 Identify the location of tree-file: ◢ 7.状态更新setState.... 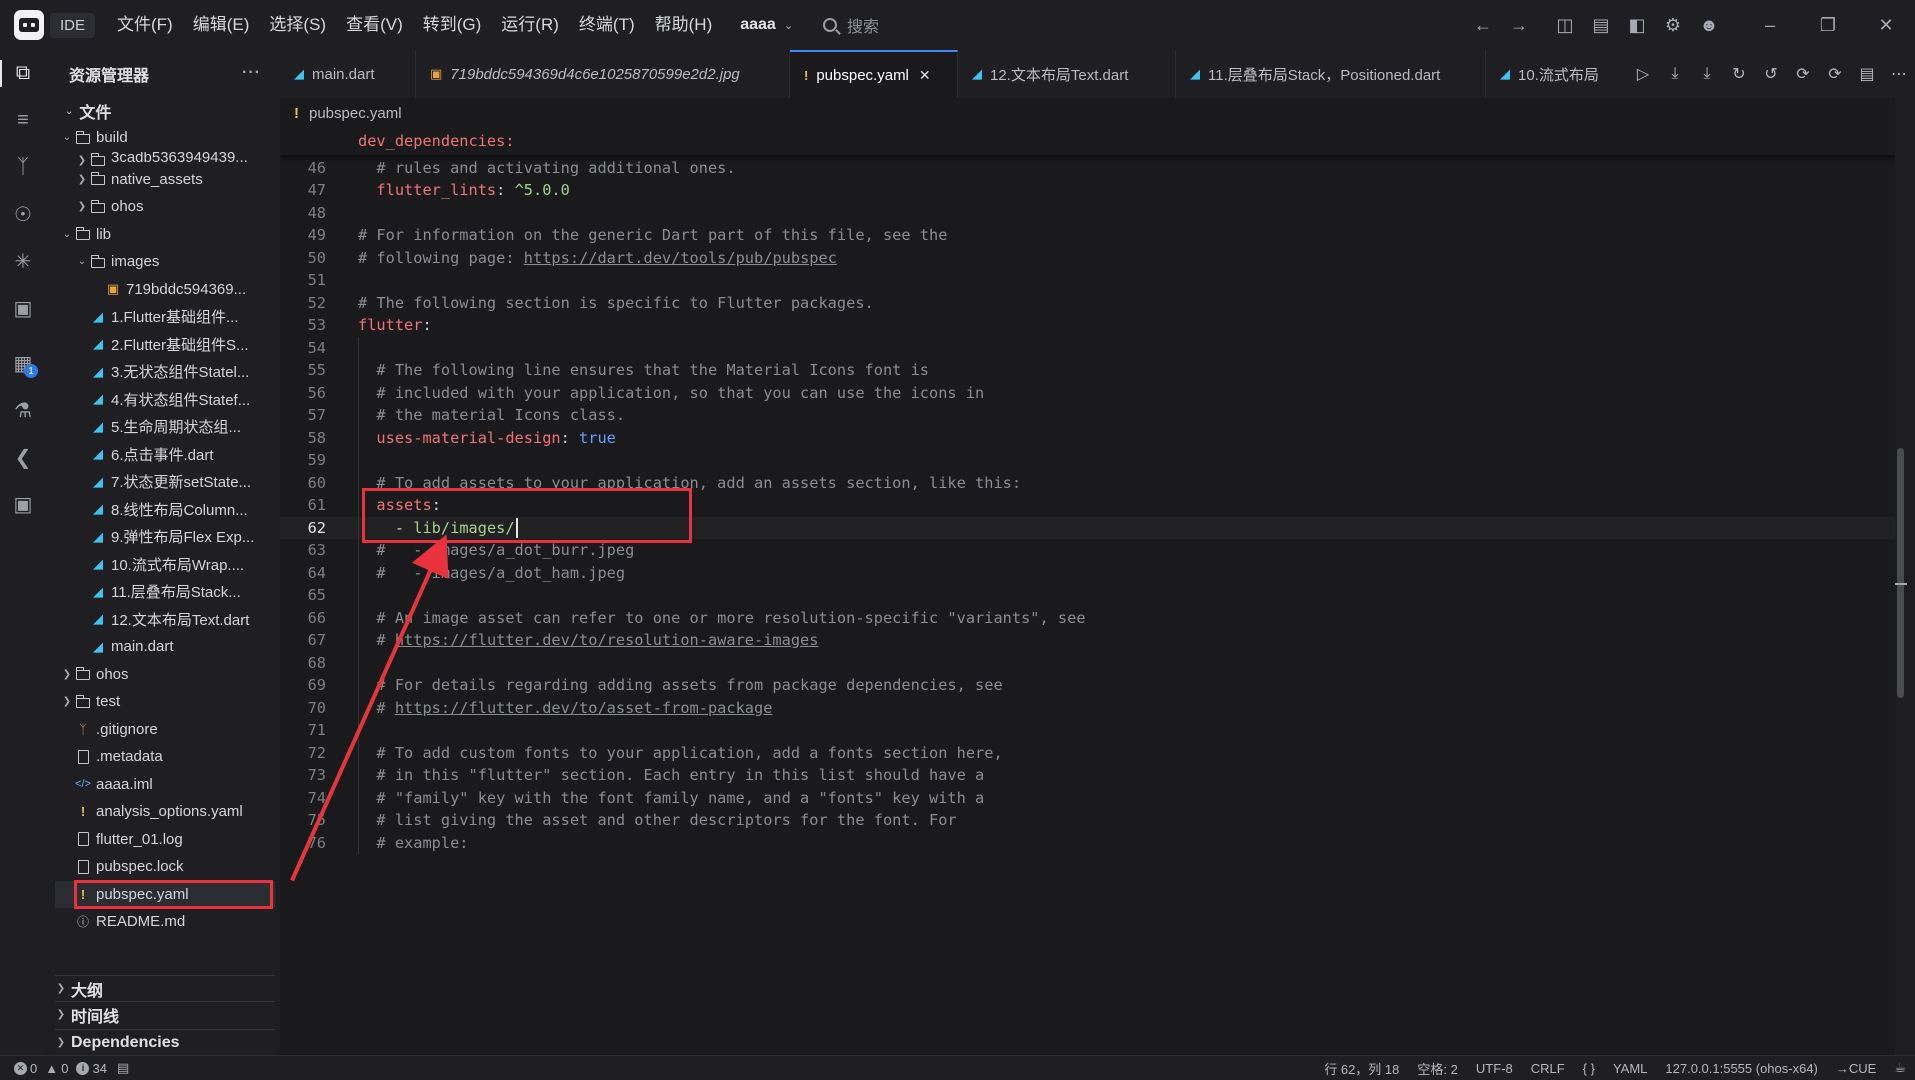
(165, 482).